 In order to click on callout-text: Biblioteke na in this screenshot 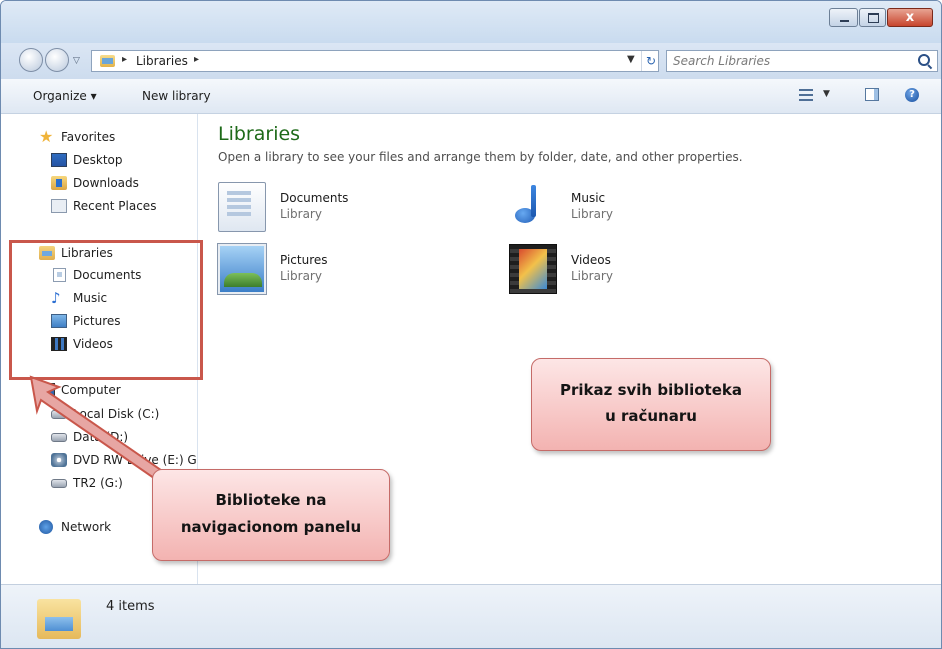, I will do `click(271, 500)`.